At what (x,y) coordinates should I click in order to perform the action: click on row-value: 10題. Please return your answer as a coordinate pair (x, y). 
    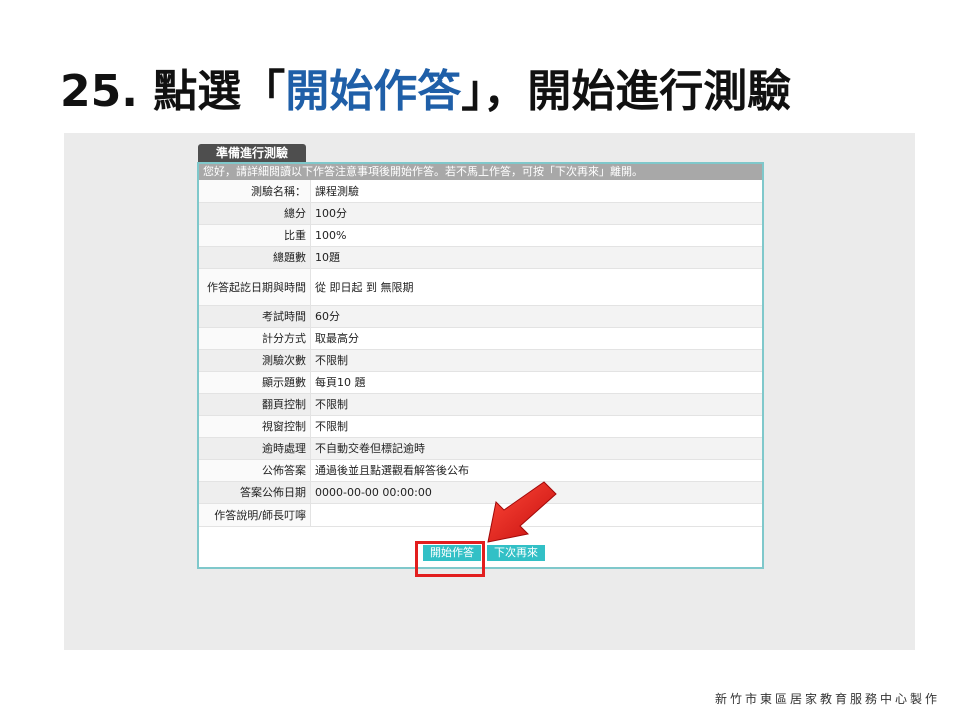
    Looking at the image, I should click on (536, 257).